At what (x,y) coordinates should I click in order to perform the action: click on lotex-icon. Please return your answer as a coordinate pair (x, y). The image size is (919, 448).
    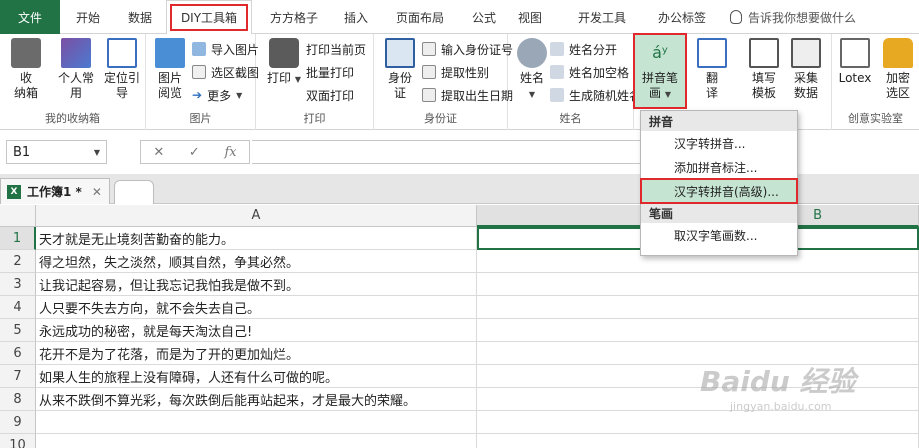
    Looking at the image, I should click on (855, 53).